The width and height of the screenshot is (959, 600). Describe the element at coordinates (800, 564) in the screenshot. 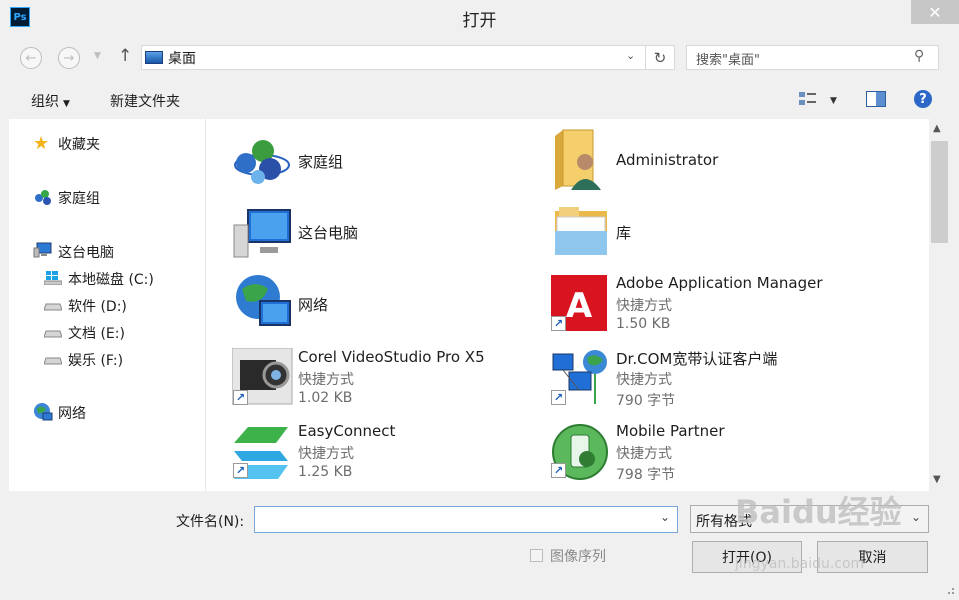

I see `watermark-url: jingyan.baidu.com` at that location.